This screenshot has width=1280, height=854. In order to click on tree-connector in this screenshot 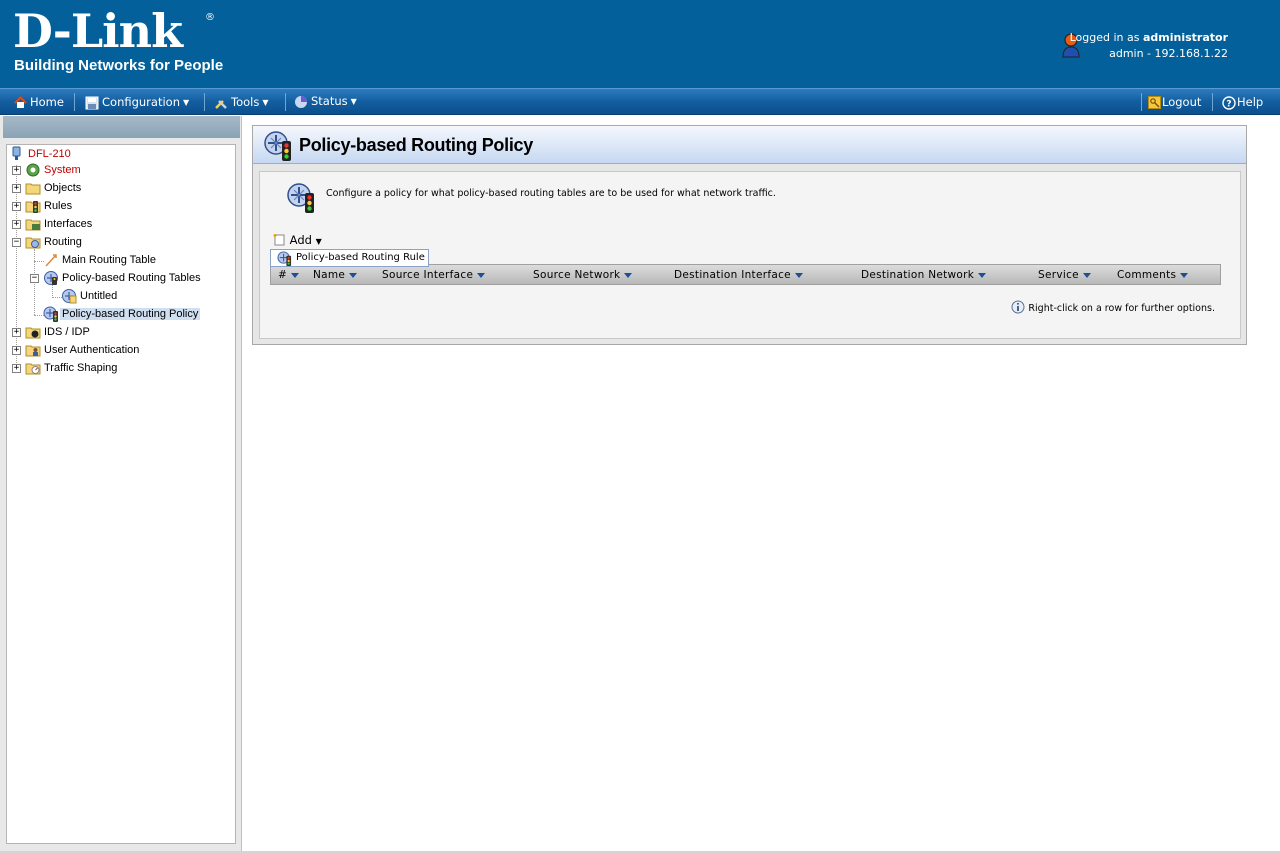, I will do `click(16, 269)`.